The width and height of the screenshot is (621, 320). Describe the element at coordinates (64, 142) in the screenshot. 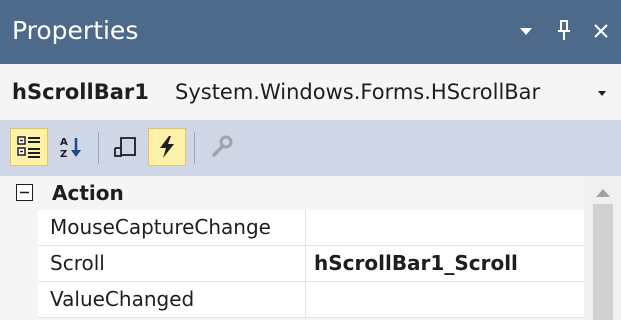

I see `svg-text: A` at that location.